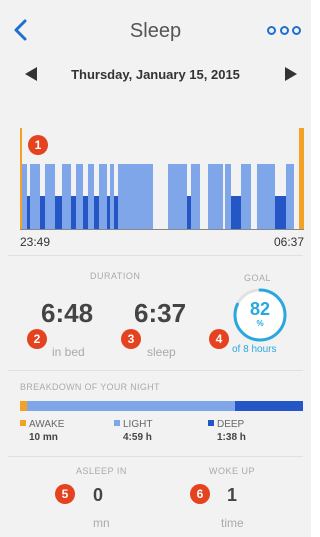 The height and width of the screenshot is (537, 320). I want to click on woke-up-caption: WOKE UP, so click(232, 471).